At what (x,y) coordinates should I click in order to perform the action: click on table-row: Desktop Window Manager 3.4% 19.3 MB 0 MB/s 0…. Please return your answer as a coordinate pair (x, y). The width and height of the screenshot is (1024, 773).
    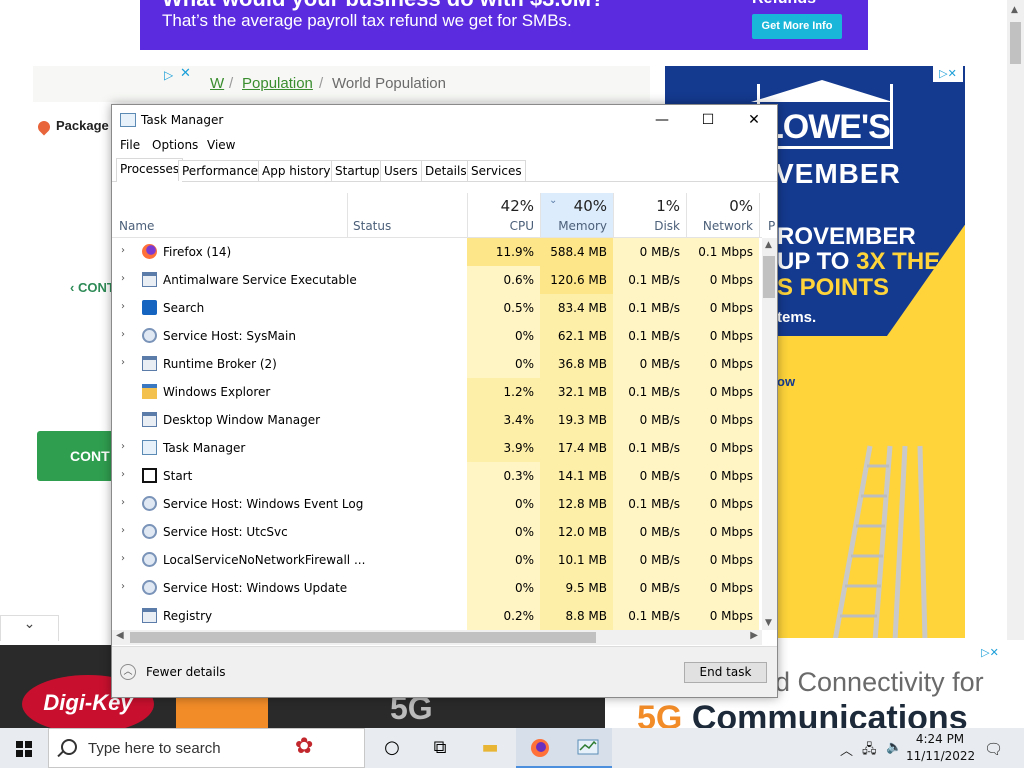
    Looking at the image, I should click on (437, 420).